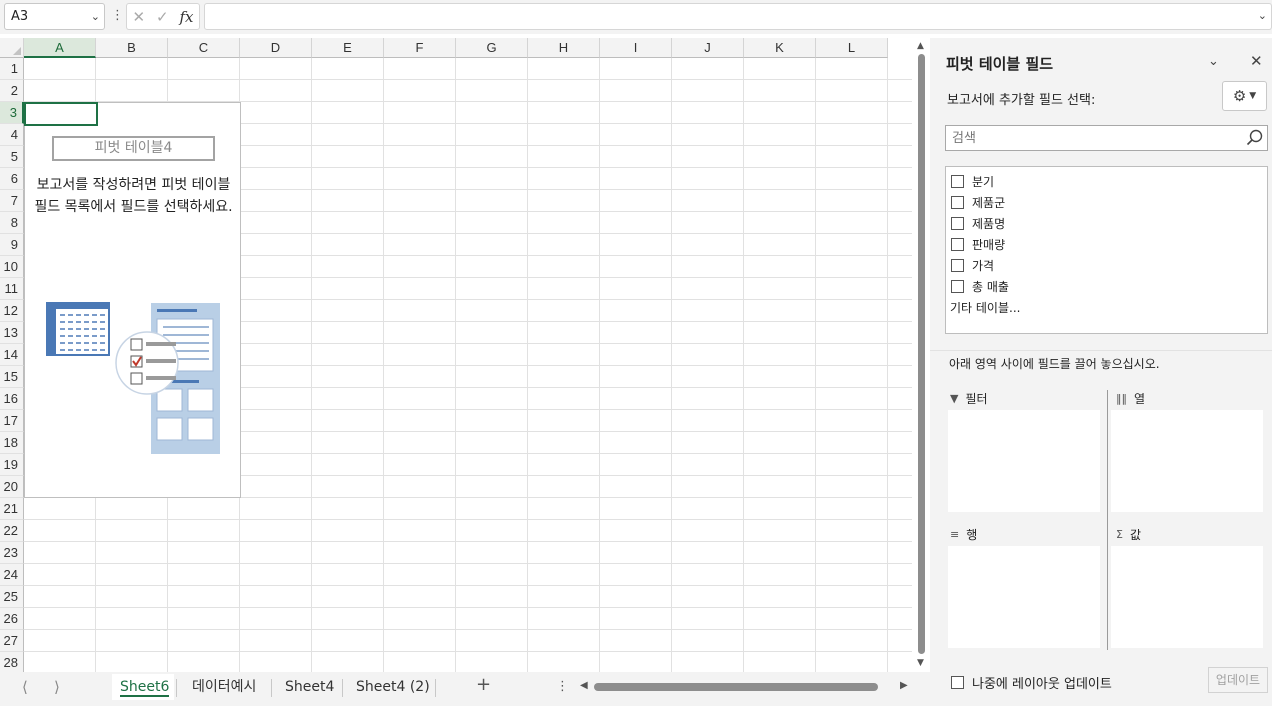  I want to click on sheet-tab-sheet4: Sheet4, so click(309, 687).